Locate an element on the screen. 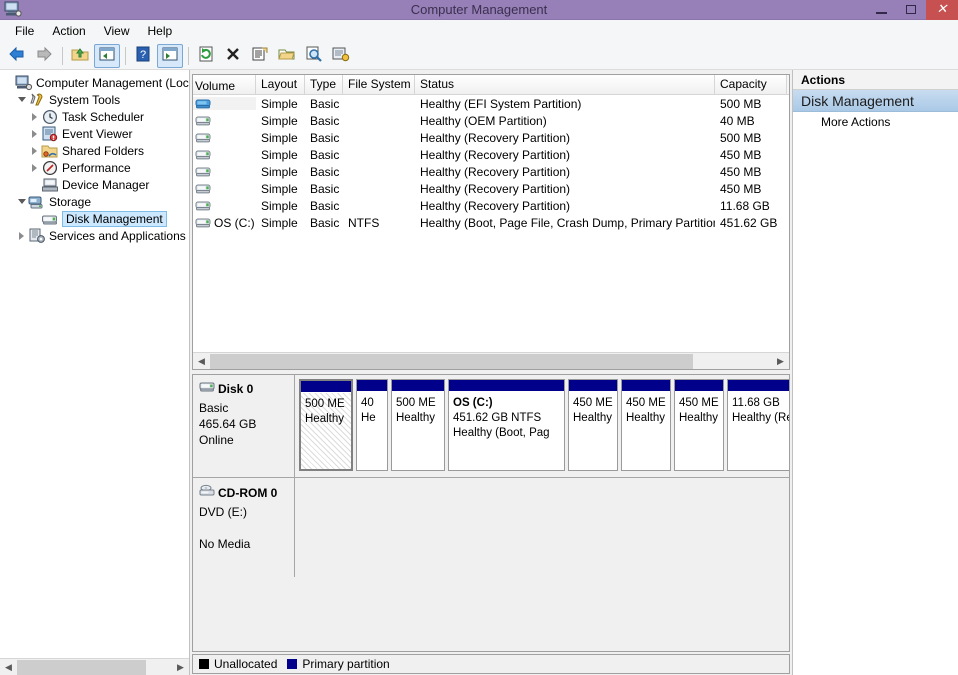  volume-cell-cap: 450 MB is located at coordinates (741, 171).